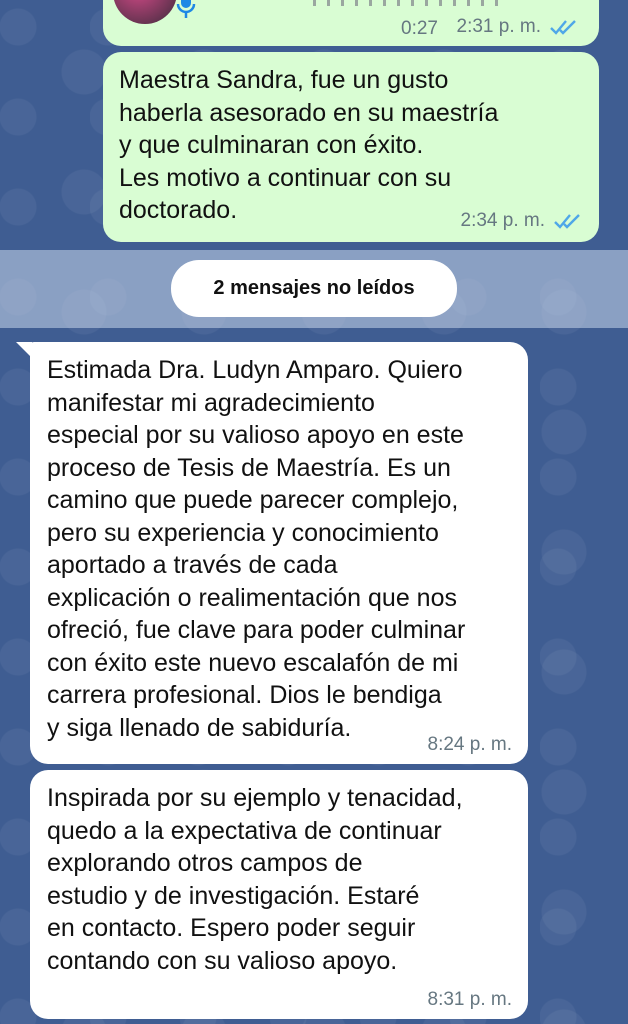 This screenshot has height=1024, width=628. Describe the element at coordinates (405, 3) in the screenshot. I see `voice-waveform` at that location.